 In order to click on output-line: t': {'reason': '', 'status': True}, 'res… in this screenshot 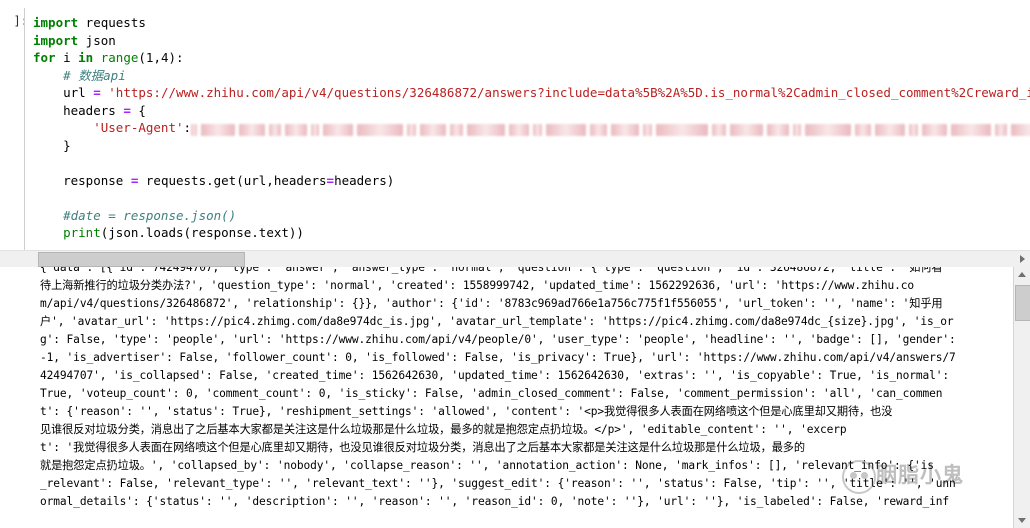, I will do `click(466, 411)`.